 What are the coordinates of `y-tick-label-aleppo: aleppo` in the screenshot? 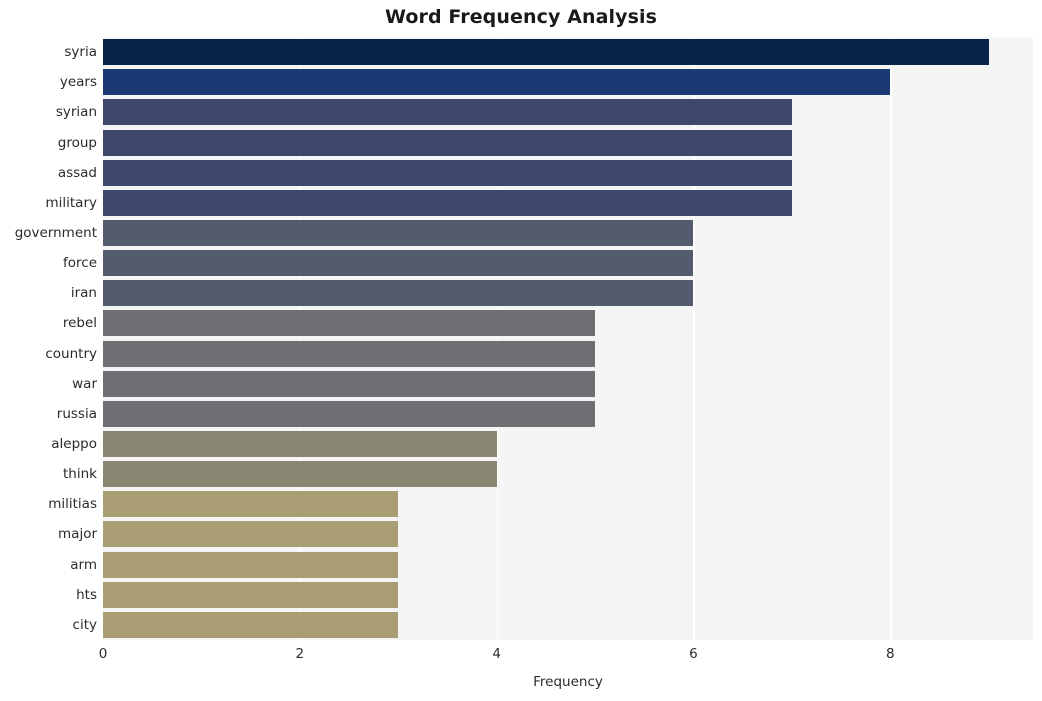 It's located at (74, 444).